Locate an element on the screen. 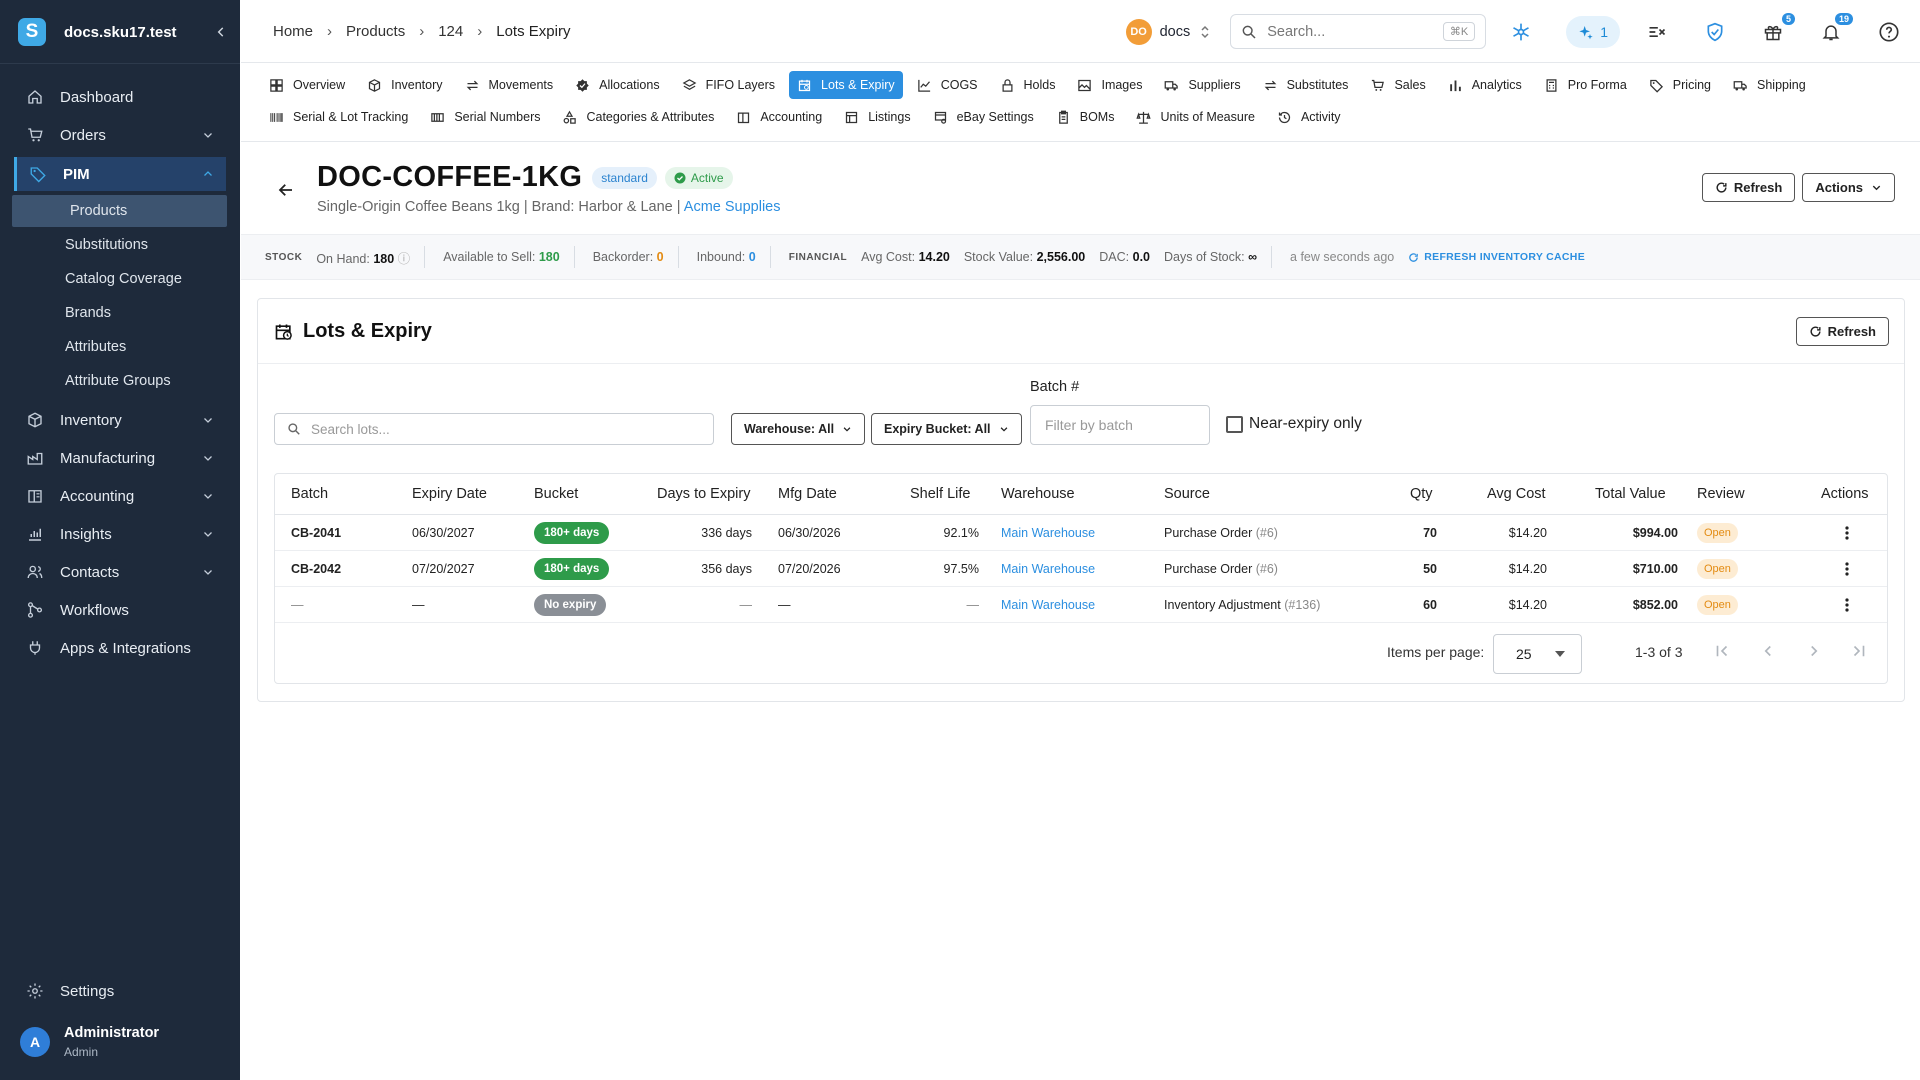  crumb-home: Home is located at coordinates (293, 31).